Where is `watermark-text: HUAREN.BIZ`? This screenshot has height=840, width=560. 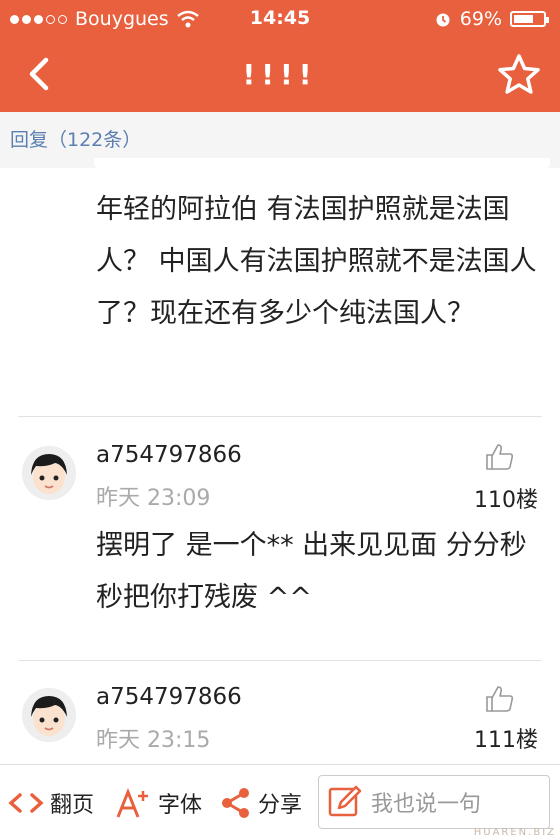 watermark-text: HUAREN.BIZ is located at coordinates (514, 832).